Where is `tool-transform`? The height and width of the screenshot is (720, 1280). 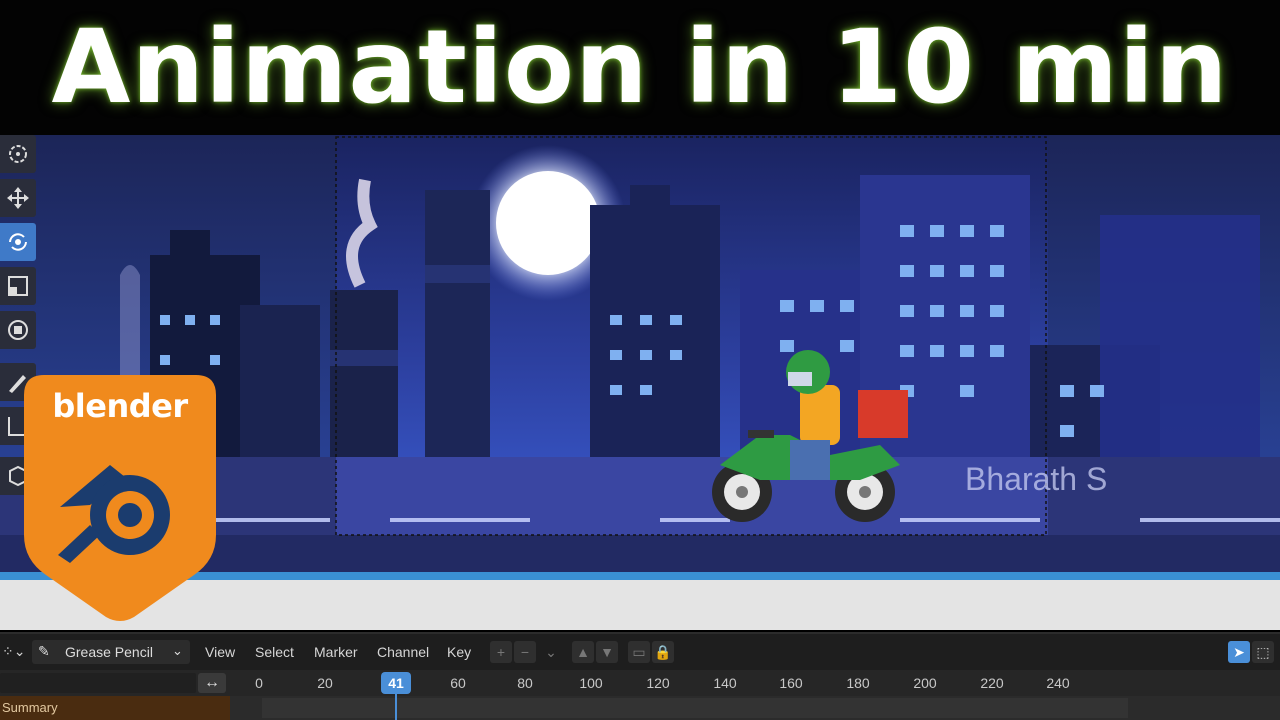
tool-transform is located at coordinates (18, 330).